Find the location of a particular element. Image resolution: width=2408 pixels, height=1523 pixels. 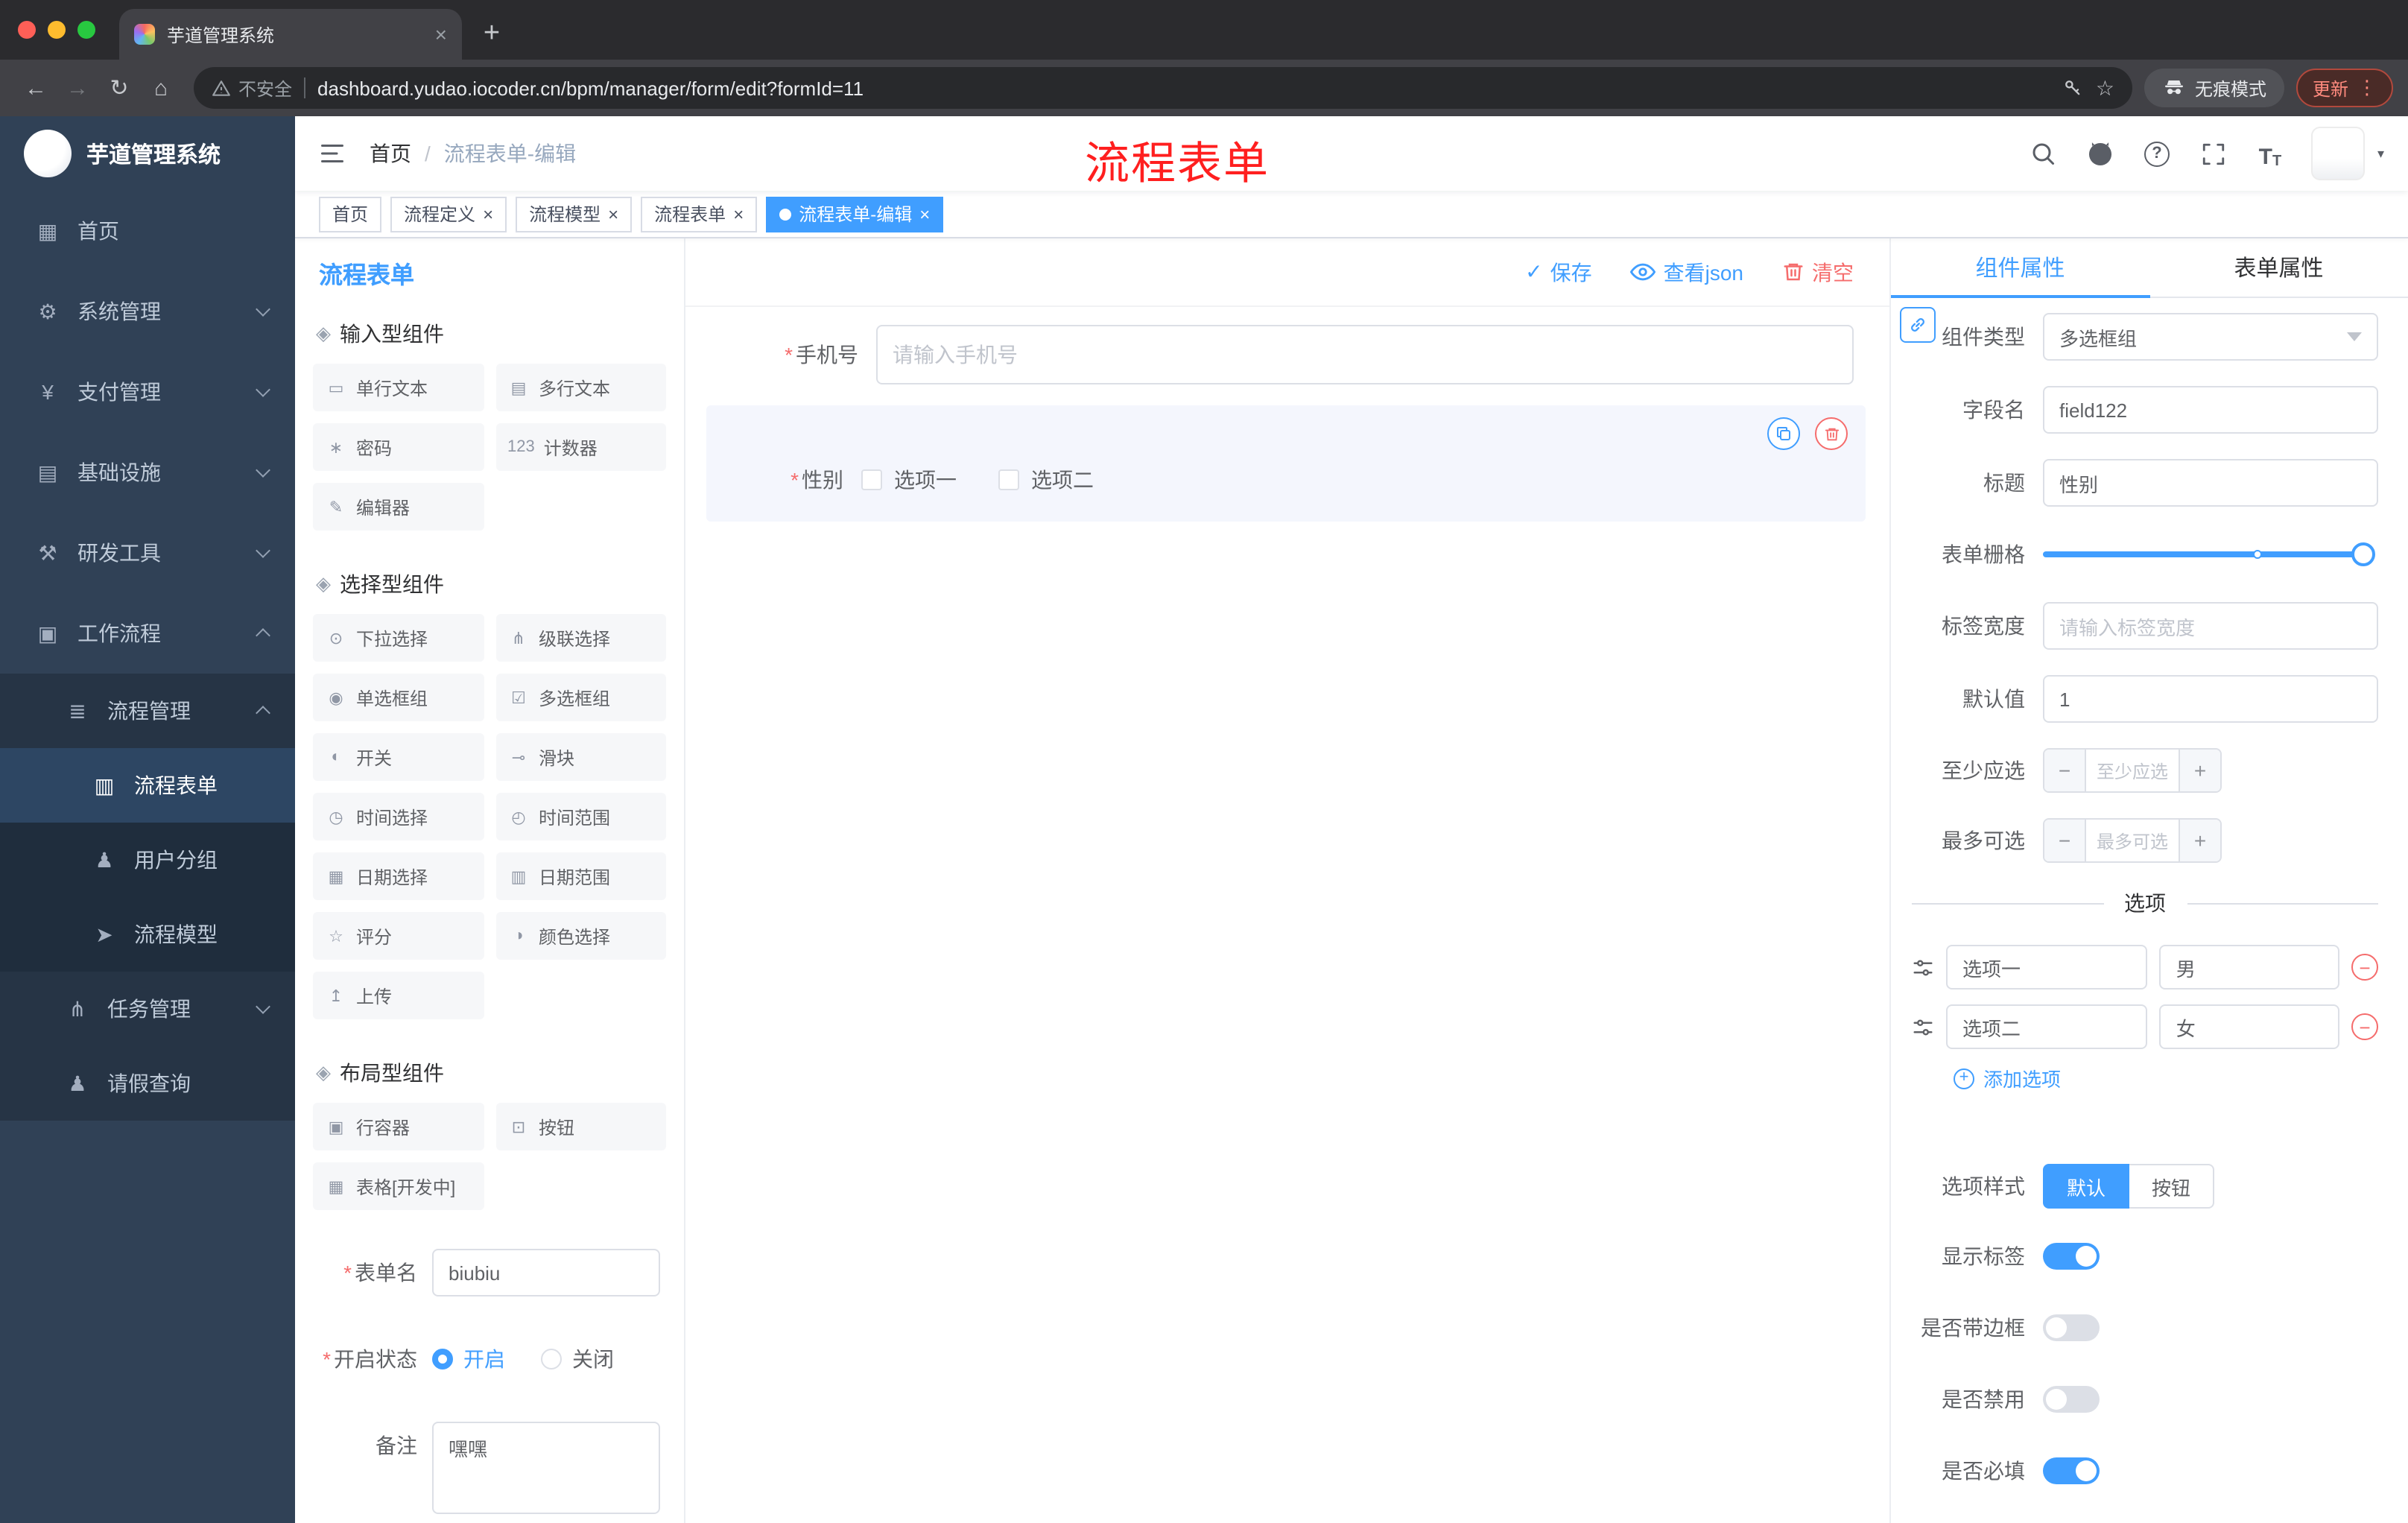

radio-status-on: 开启 is located at coordinates (468, 1359).